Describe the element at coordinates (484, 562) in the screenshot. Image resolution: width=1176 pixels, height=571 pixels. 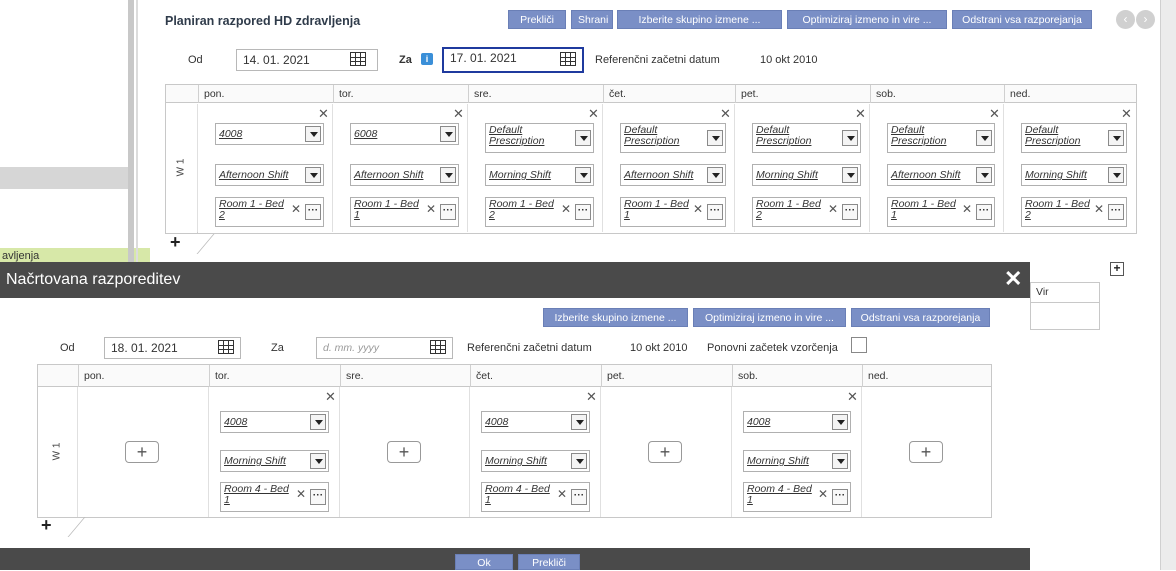
I see `ok-button: Ok` at that location.